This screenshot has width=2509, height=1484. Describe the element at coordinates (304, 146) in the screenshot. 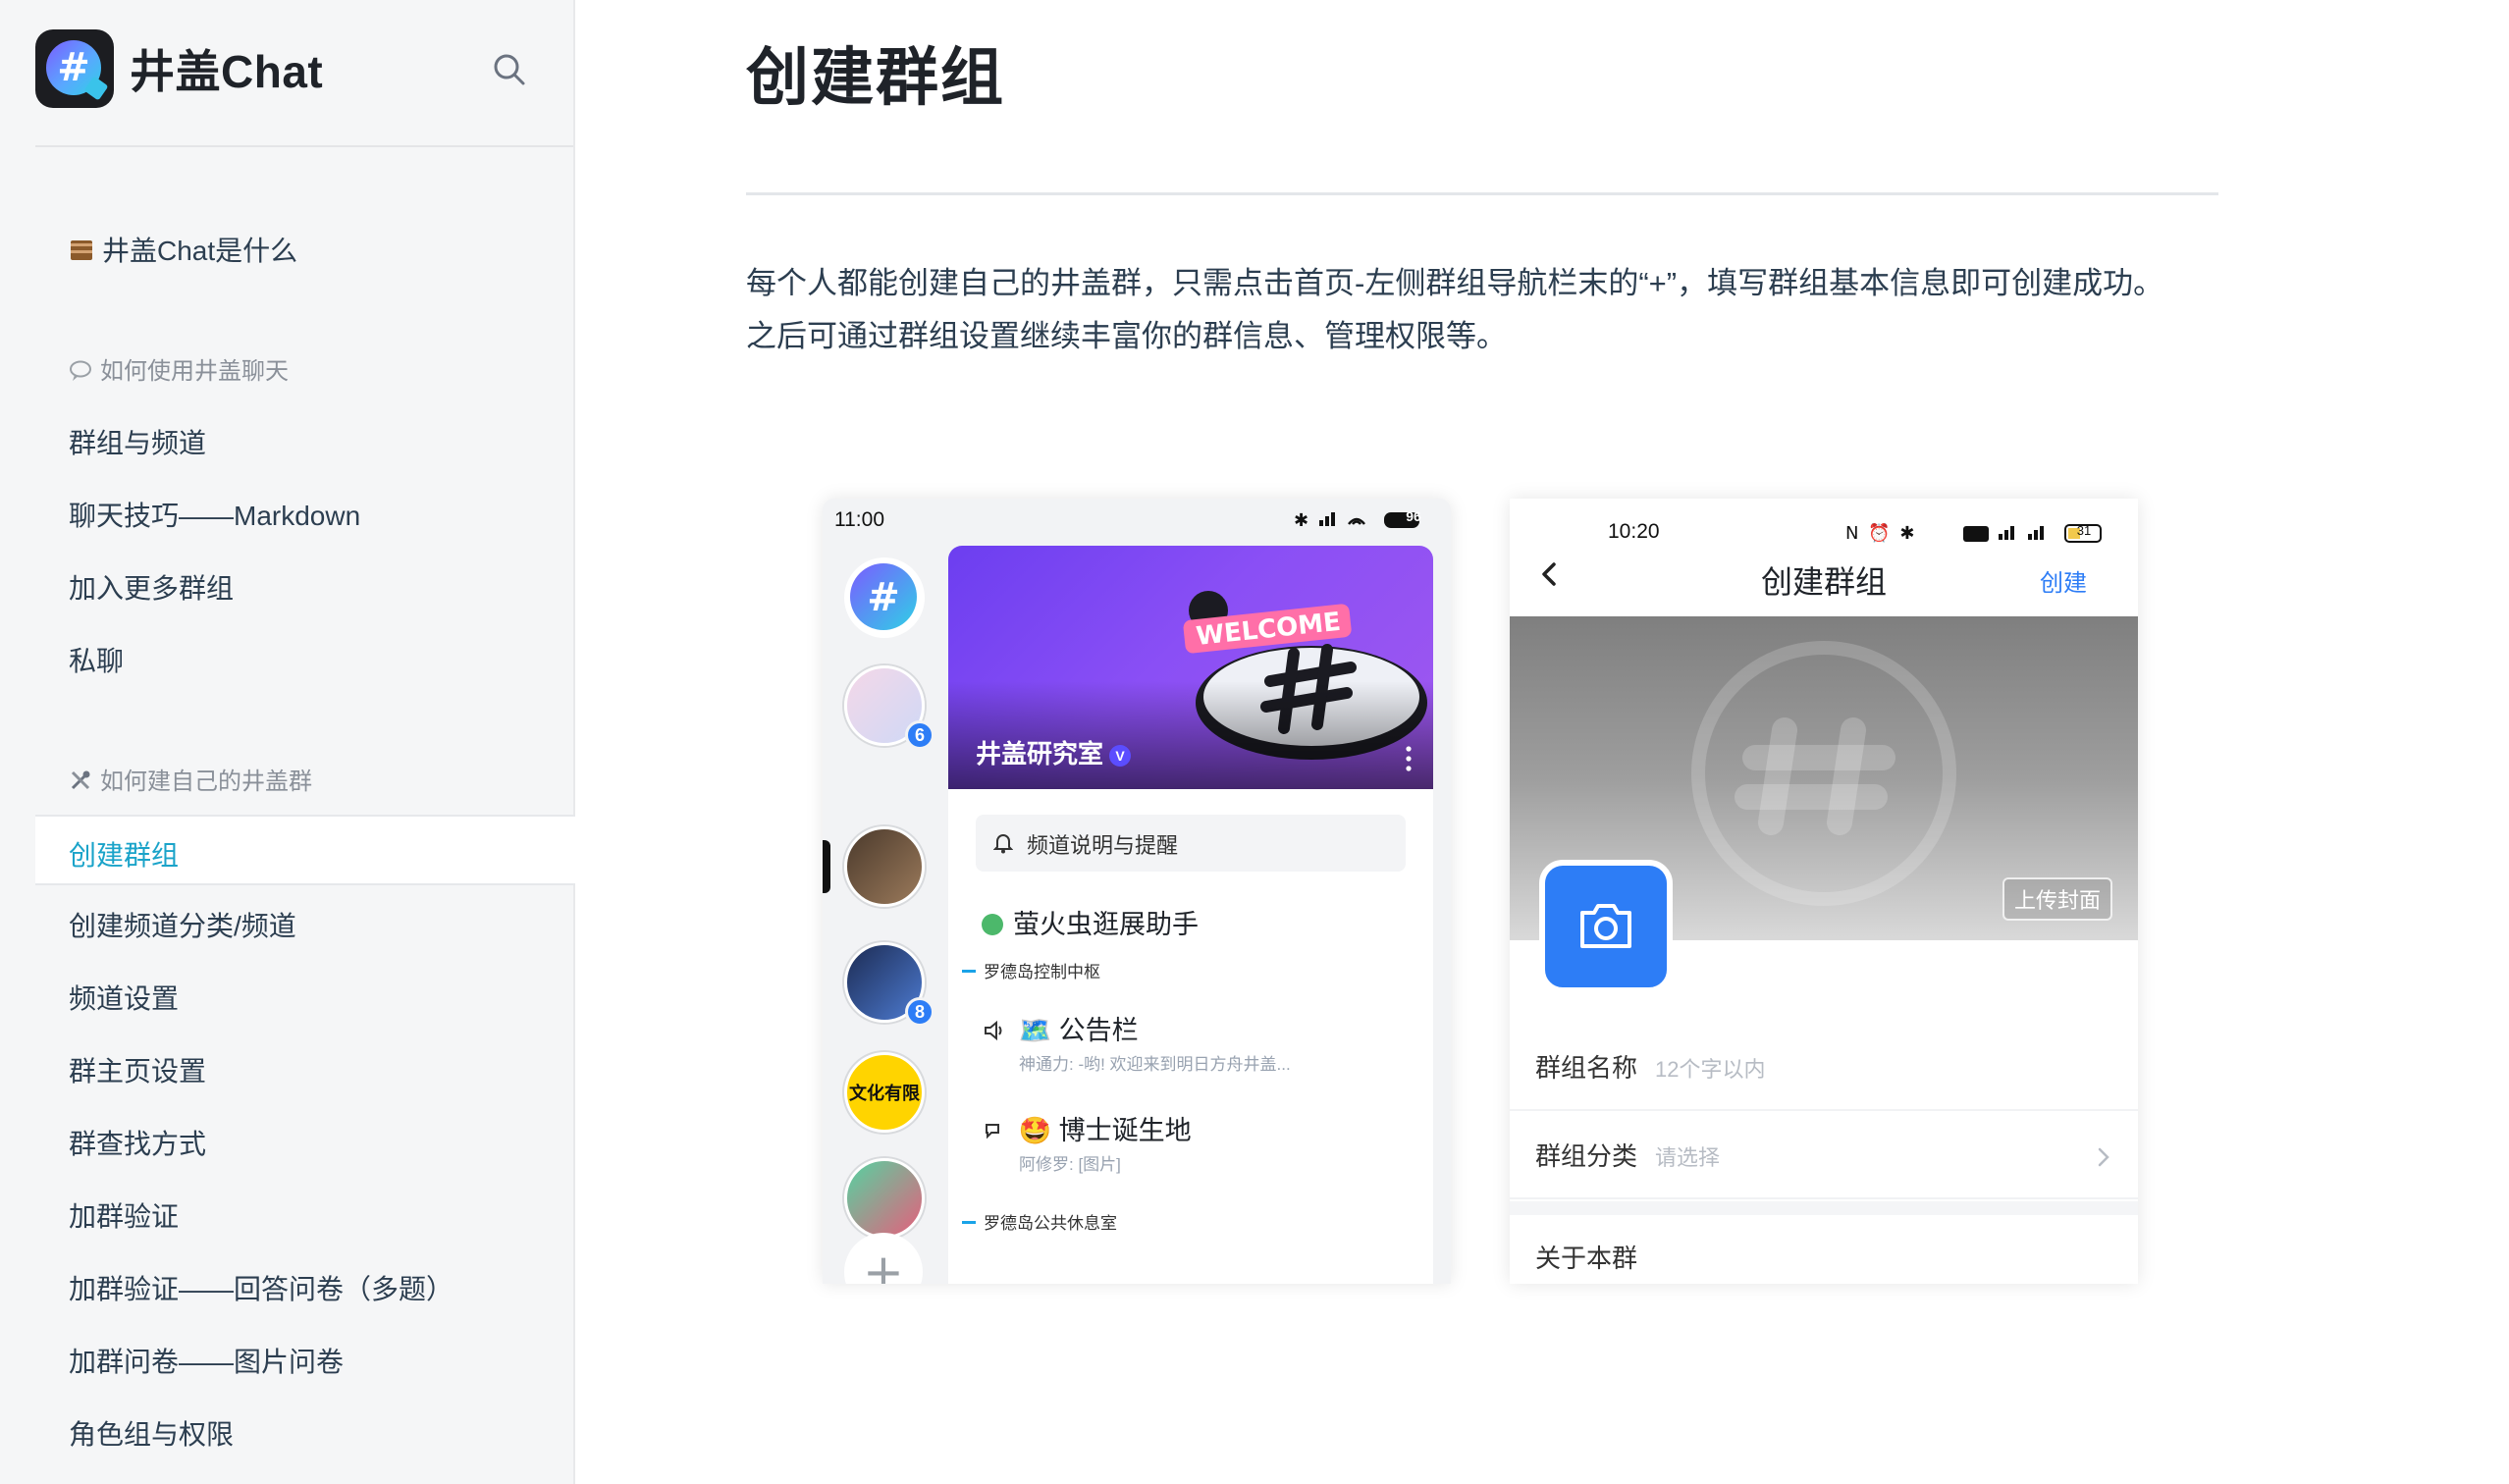

I see `sidebar-divider` at that location.